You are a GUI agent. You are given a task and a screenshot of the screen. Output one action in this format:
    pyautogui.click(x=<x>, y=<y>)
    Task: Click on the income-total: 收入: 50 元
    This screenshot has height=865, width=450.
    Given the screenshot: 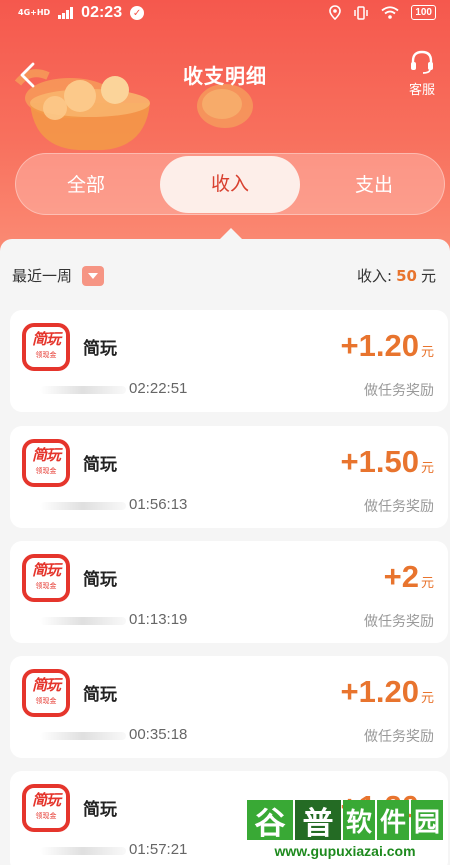 What is the action you would take?
    pyautogui.click(x=396, y=275)
    